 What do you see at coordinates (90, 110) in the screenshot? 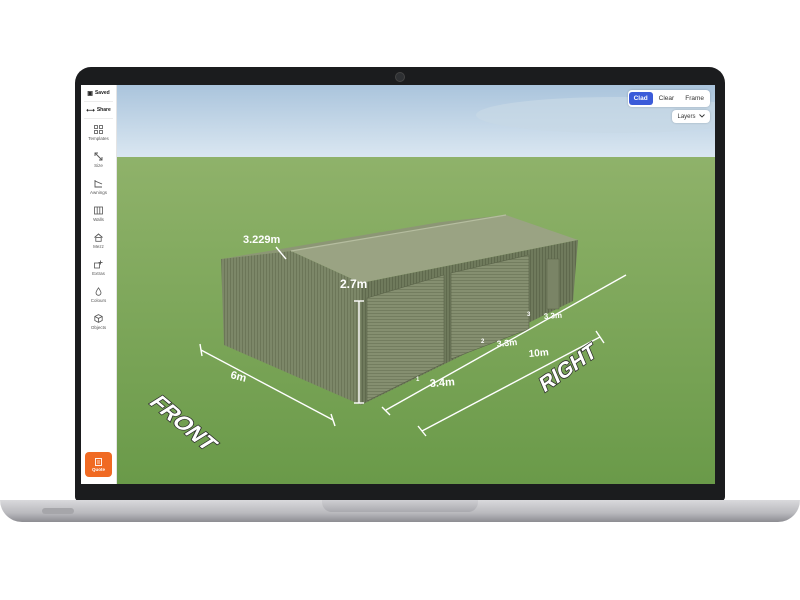
I see `share-icon: ⟷` at bounding box center [90, 110].